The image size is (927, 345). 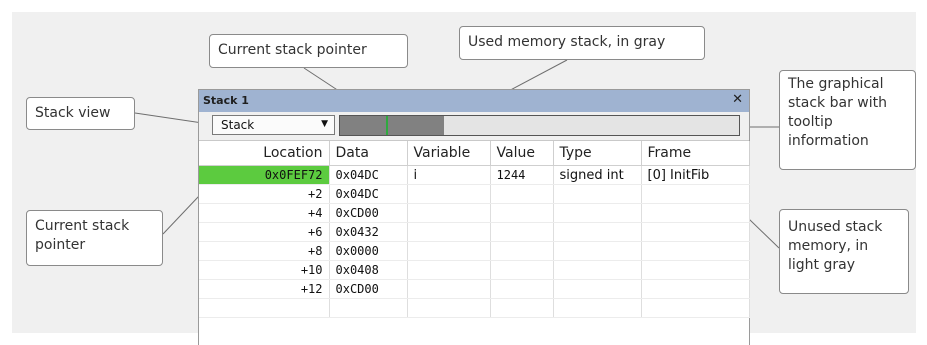 What do you see at coordinates (308, 51) in the screenshot?
I see `callout-current-stack-pointer-top: Current stack pointer` at bounding box center [308, 51].